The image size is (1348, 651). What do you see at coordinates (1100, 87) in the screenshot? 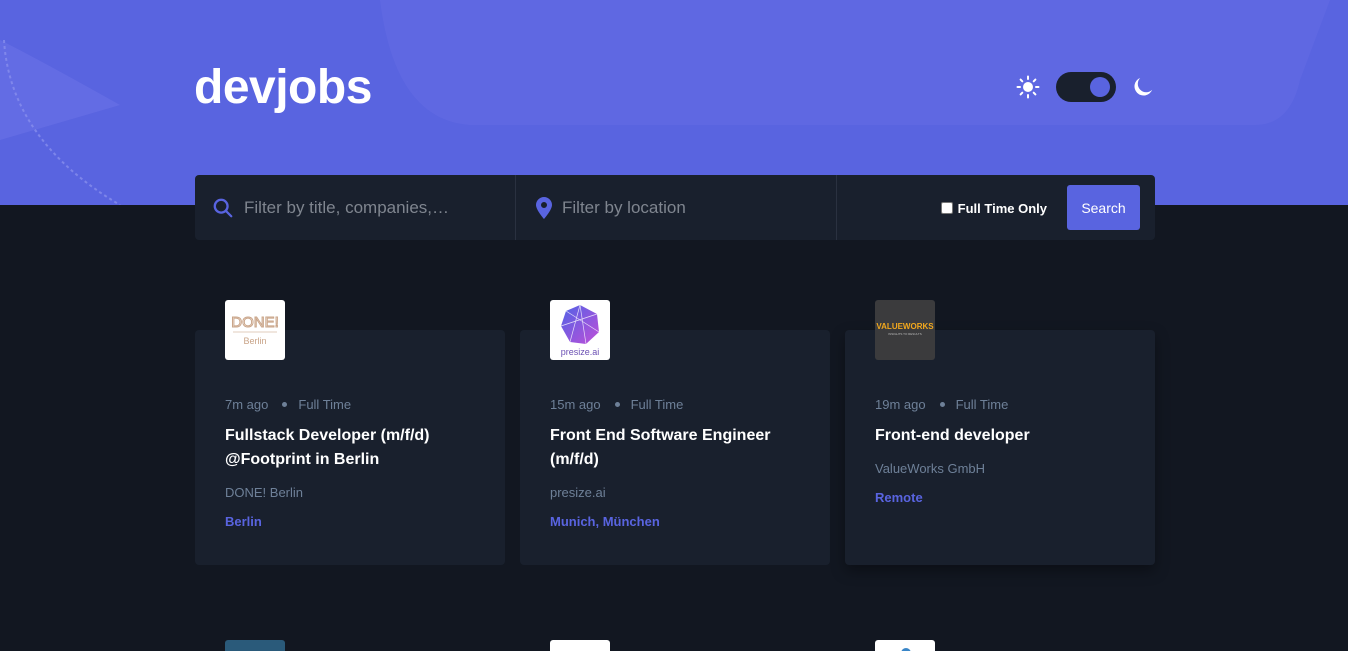
I see `toggle-knob` at bounding box center [1100, 87].